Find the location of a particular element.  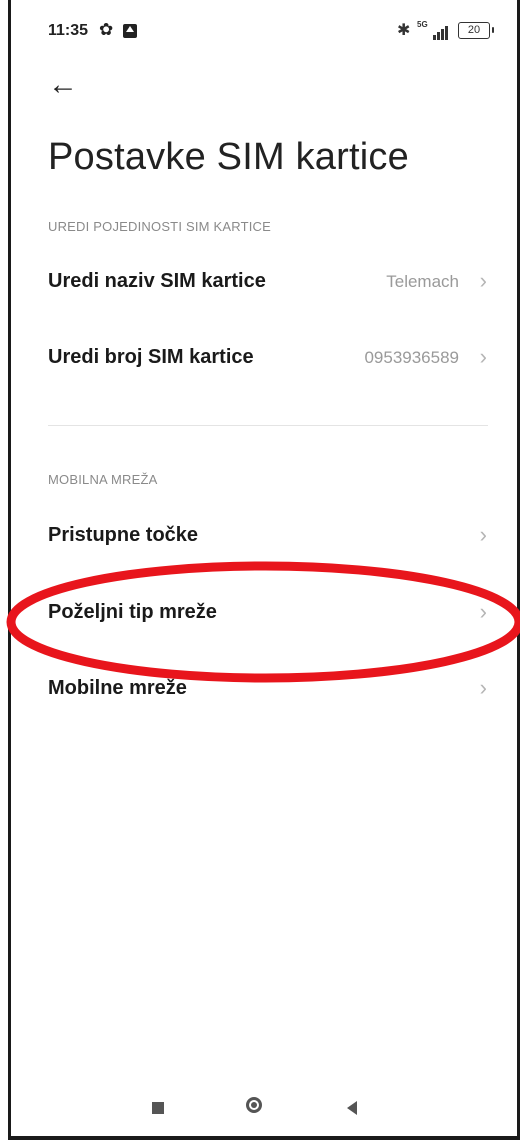

list-item-label: Uredi naziv SIM kartice is located at coordinates (157, 281).